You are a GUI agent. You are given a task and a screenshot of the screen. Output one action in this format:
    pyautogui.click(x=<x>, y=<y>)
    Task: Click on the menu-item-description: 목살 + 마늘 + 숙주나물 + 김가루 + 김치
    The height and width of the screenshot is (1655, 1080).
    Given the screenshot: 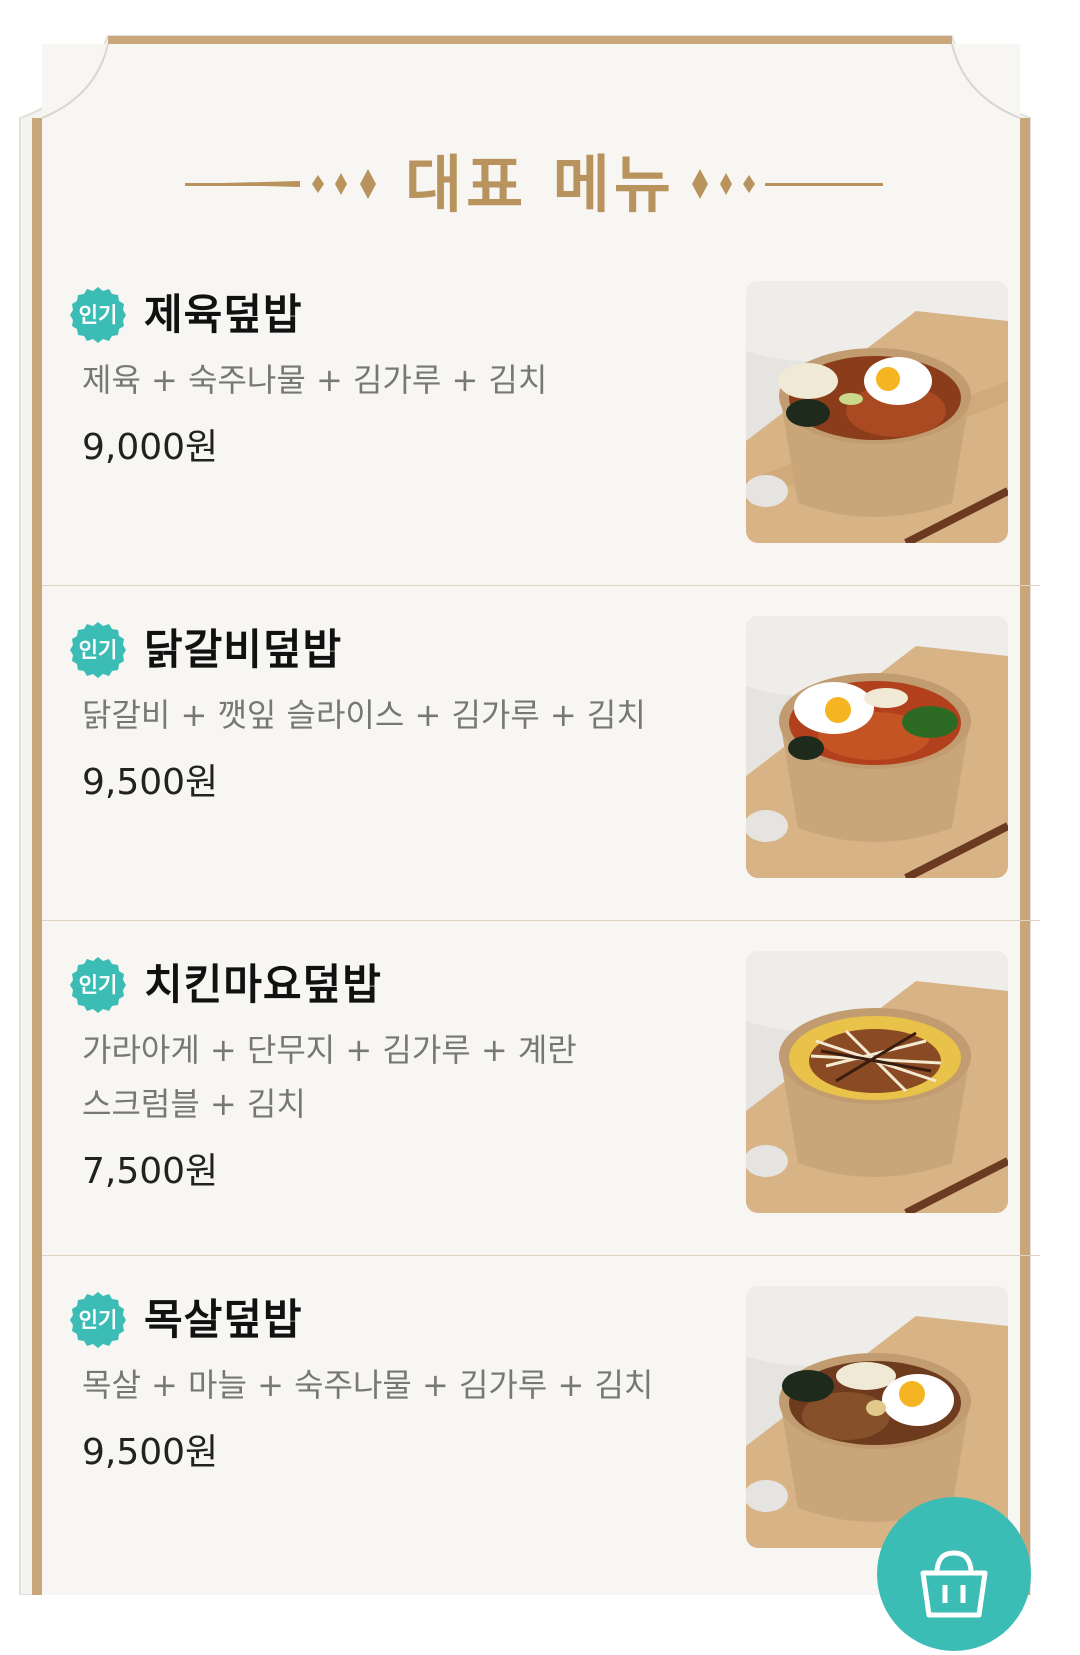 What is the action you would take?
    pyautogui.click(x=392, y=1385)
    